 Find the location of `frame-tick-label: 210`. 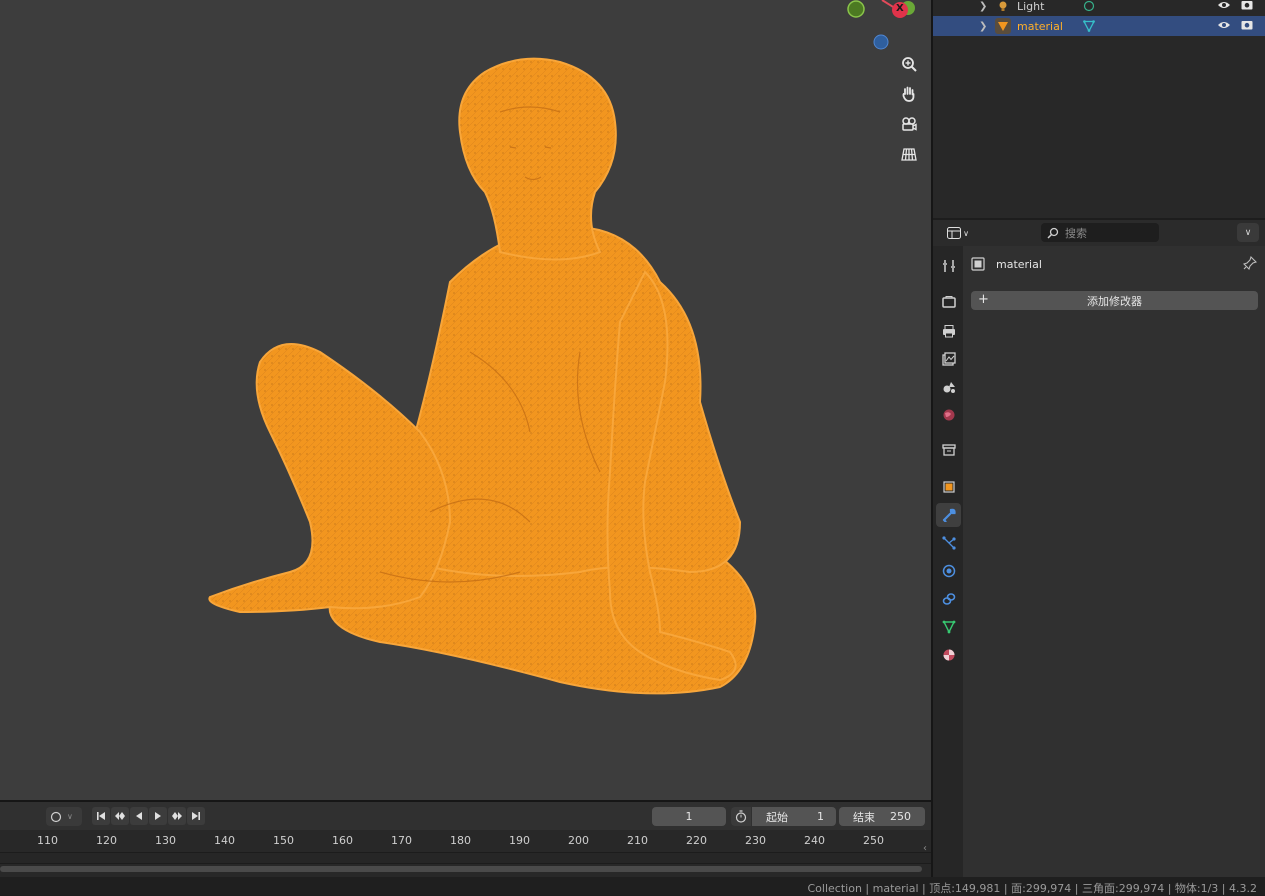

frame-tick-label: 210 is located at coordinates (637, 840).